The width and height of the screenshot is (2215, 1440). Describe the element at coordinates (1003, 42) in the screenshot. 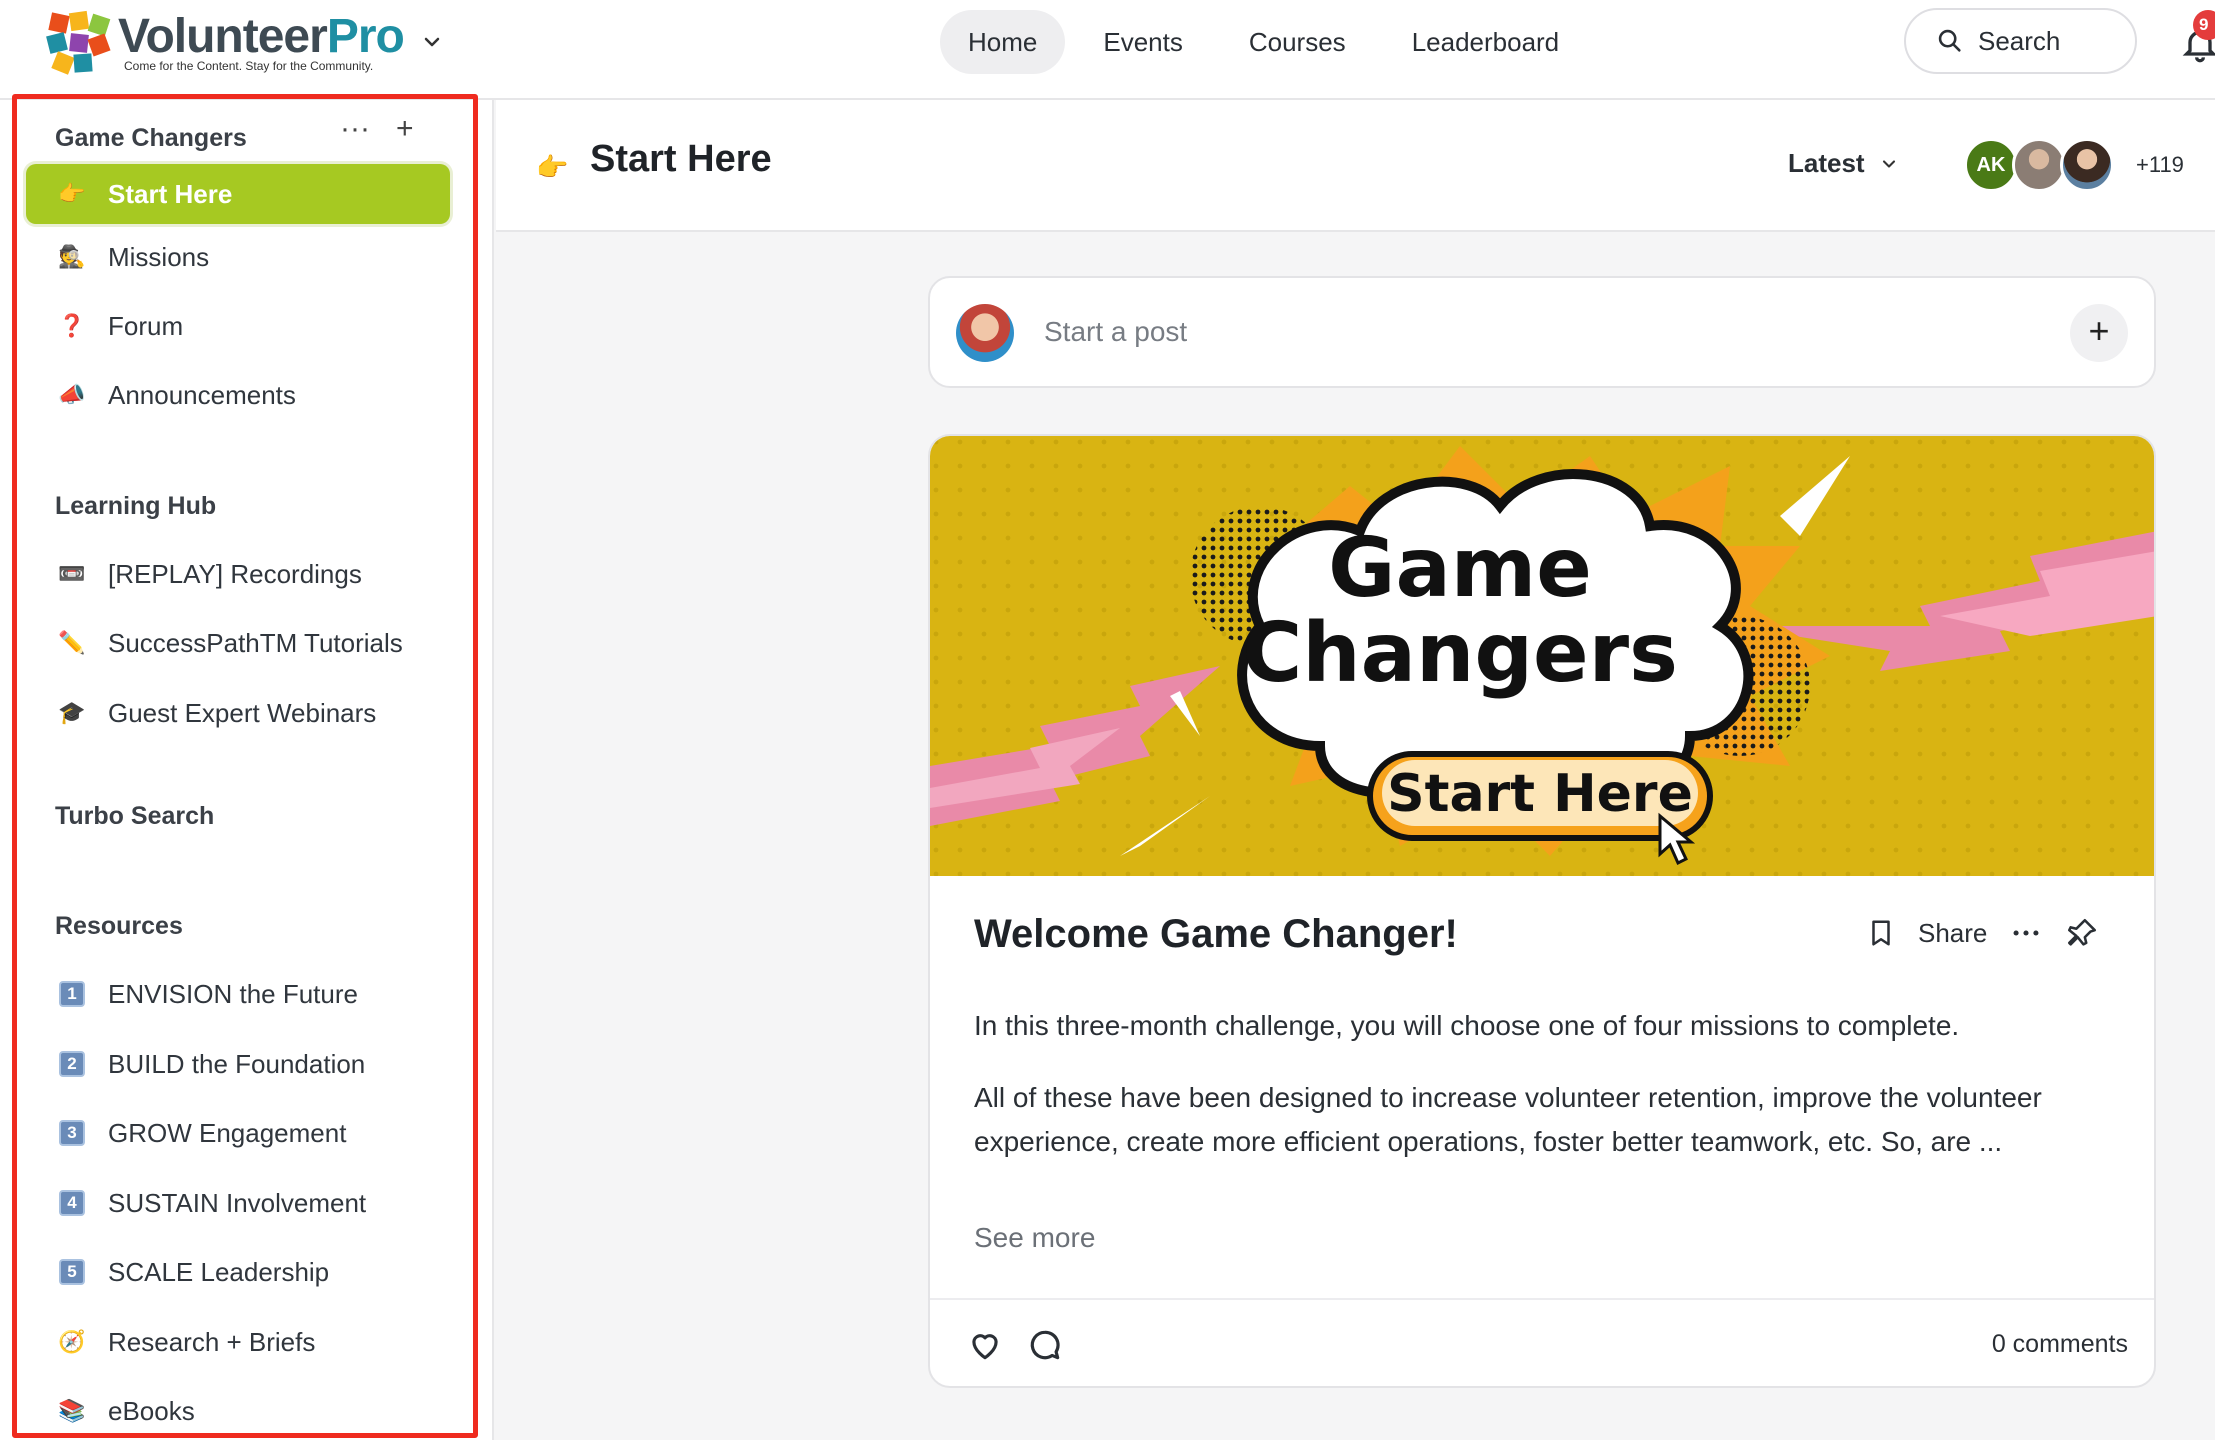

I see `nav-home: Home` at that location.